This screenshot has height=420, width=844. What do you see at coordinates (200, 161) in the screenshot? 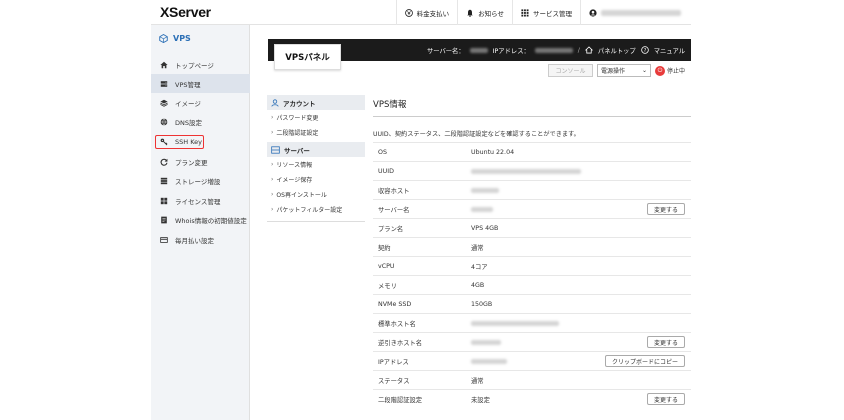
I see `sidebar-item-plan-change: プラン変更` at bounding box center [200, 161].